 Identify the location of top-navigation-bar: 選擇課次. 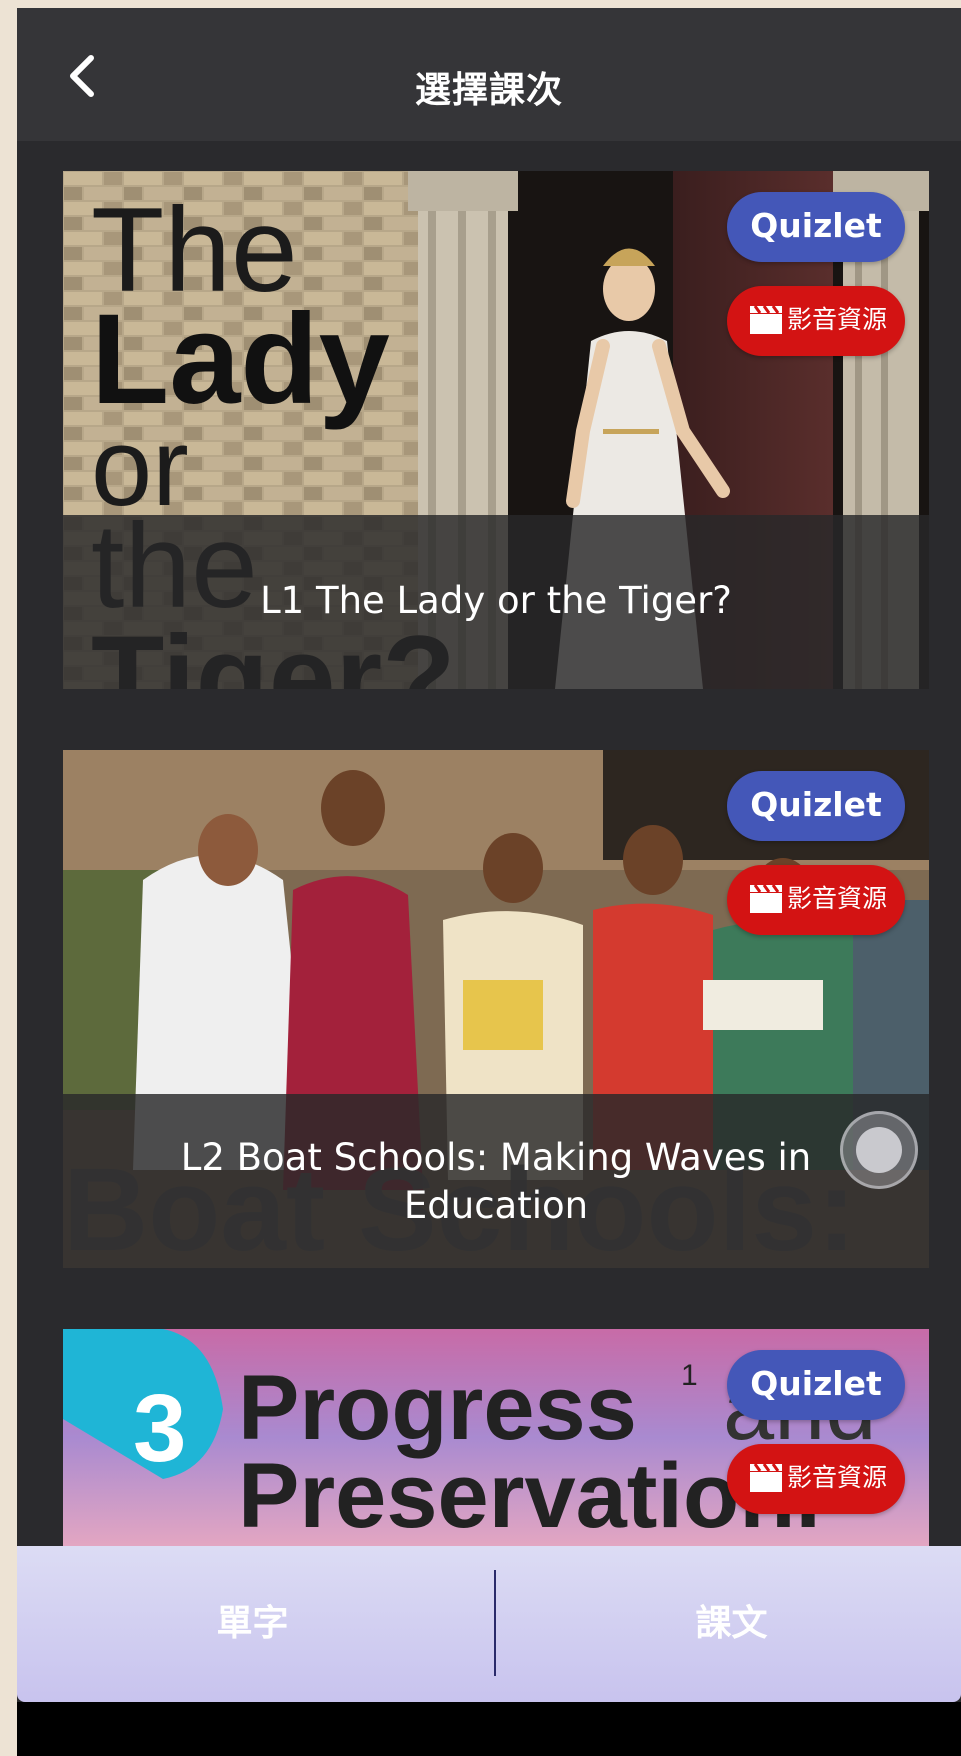
(489, 74).